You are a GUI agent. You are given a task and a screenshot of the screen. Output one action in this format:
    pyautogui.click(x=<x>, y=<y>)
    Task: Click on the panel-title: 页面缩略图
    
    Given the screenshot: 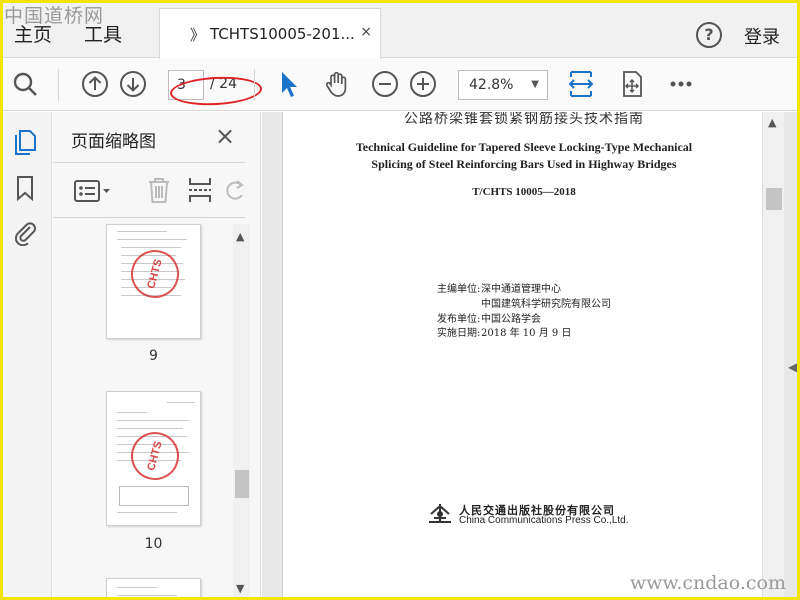 What is the action you would take?
    pyautogui.click(x=113, y=142)
    